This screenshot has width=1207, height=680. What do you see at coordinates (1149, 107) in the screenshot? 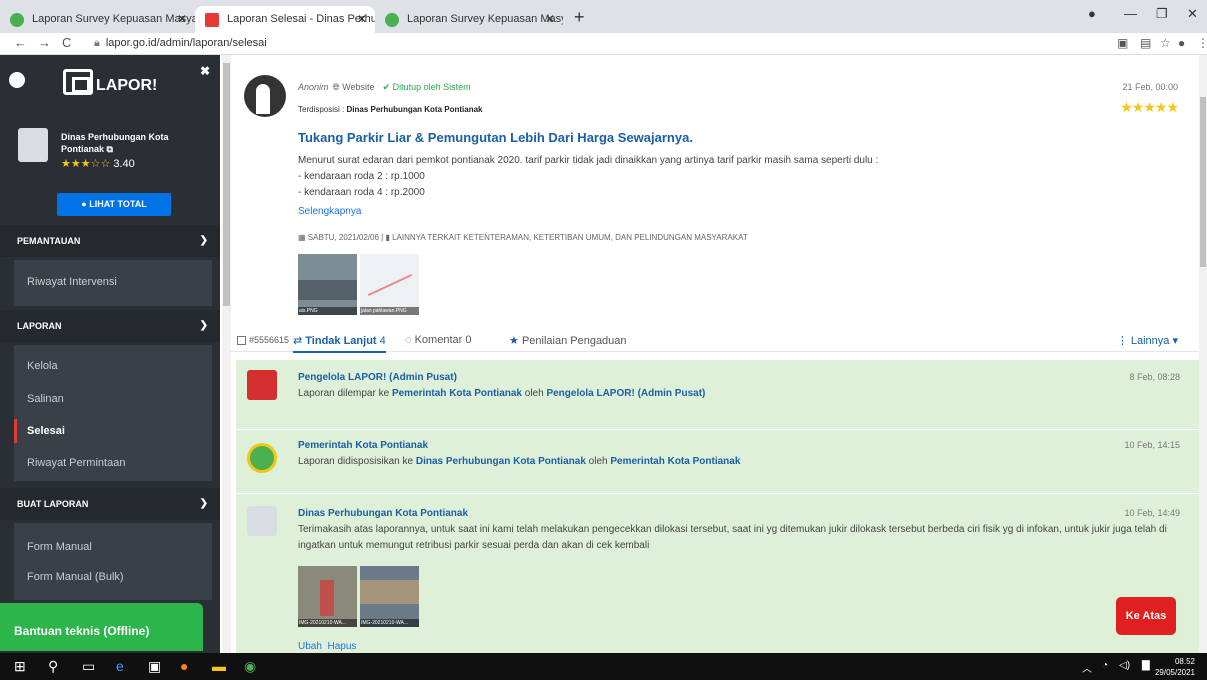
I see `report-rating: ★★★★★` at bounding box center [1149, 107].